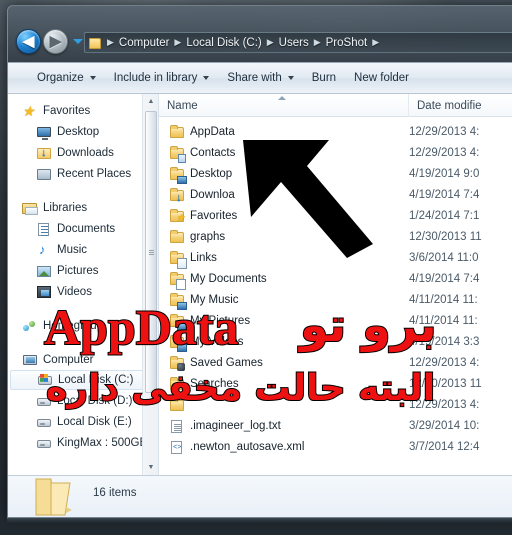  I want to click on sort-ascending-icon, so click(282, 98).